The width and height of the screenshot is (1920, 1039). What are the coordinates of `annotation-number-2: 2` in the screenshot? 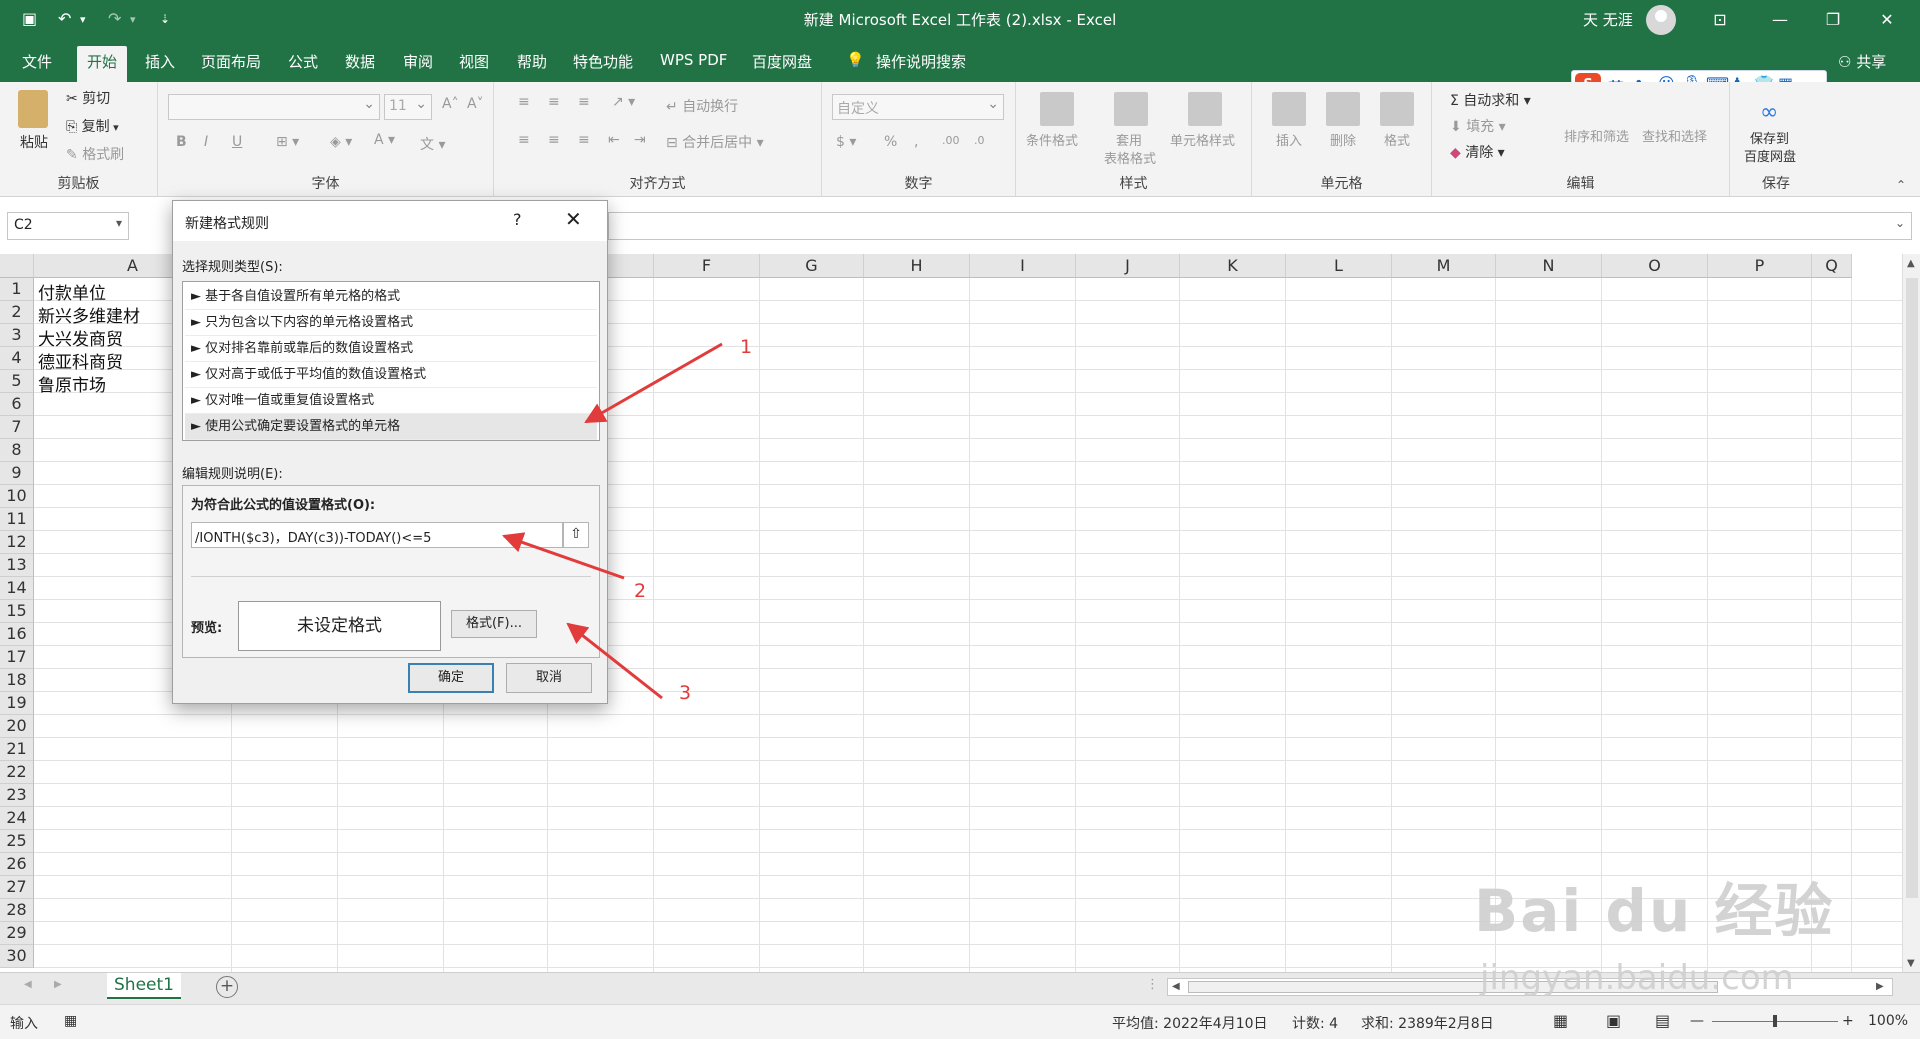 It's located at (640, 591).